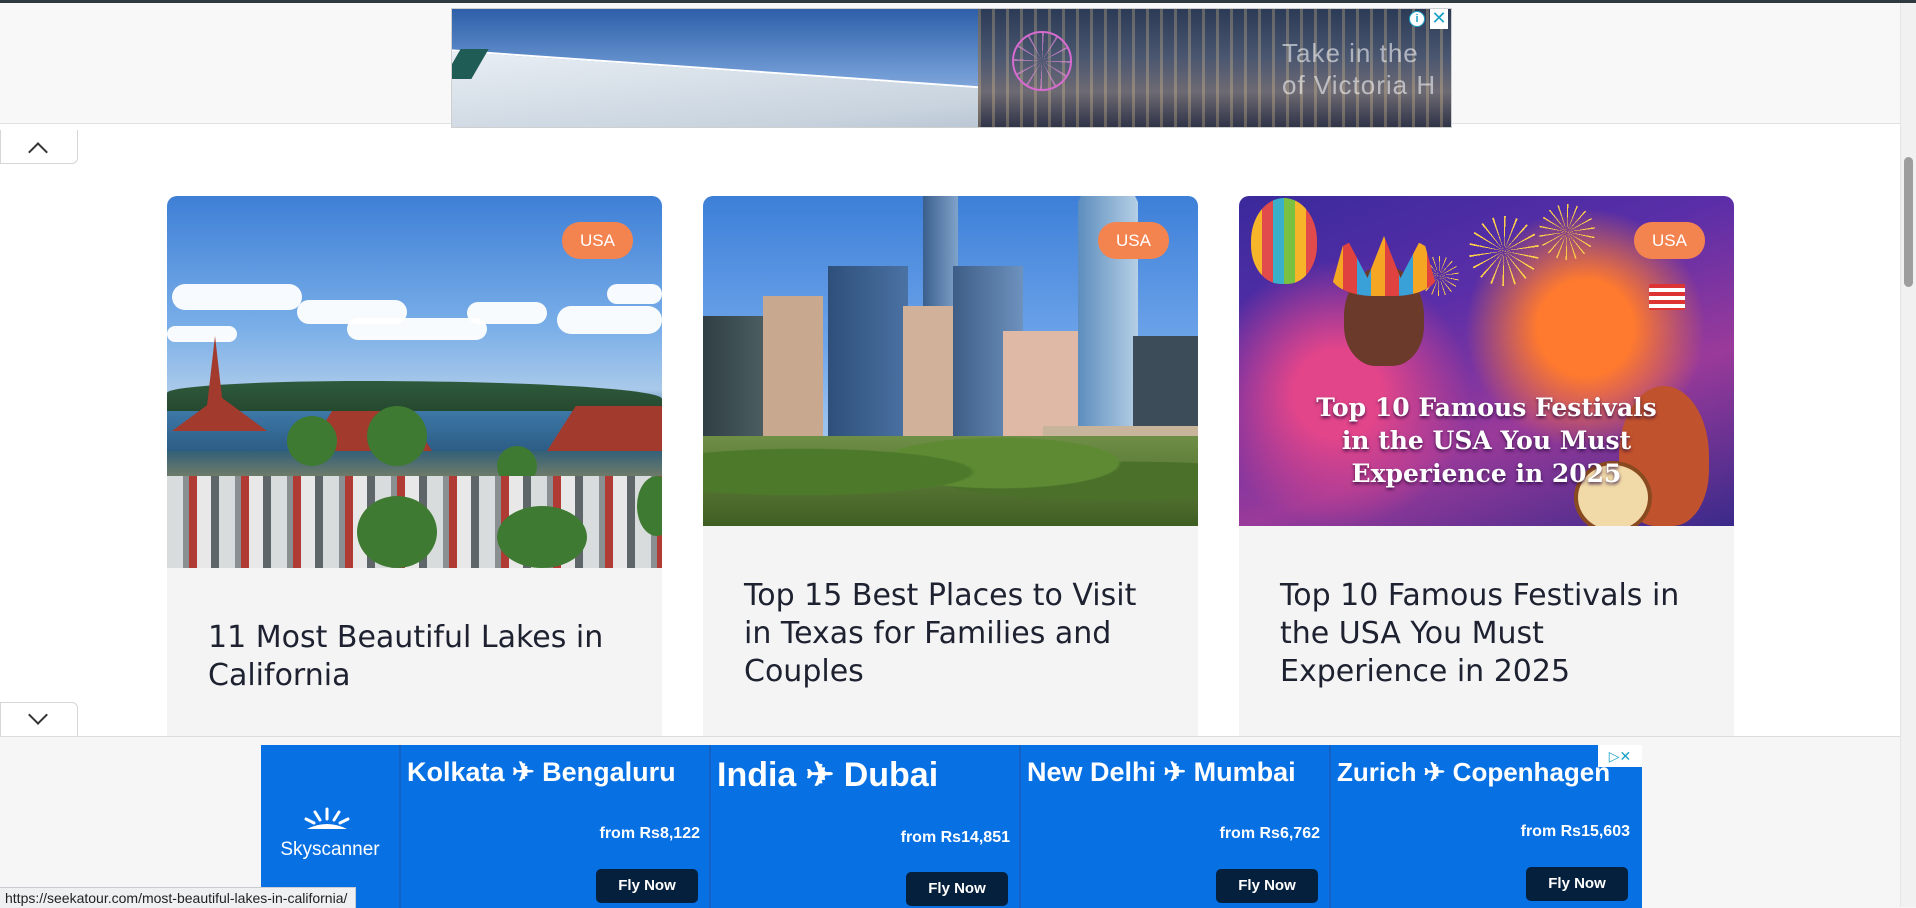  What do you see at coordinates (1908, 455) in the screenshot?
I see `page-scrollbar` at bounding box center [1908, 455].